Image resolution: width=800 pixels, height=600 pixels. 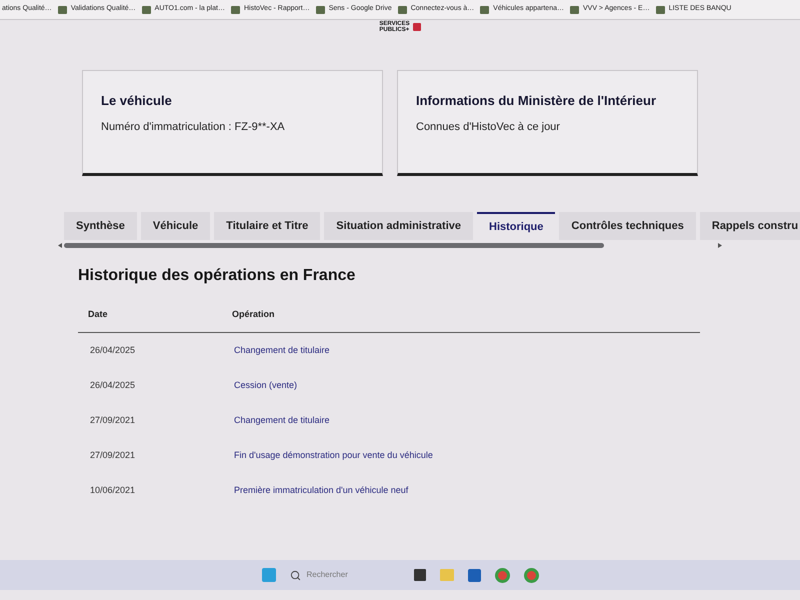 What do you see at coordinates (266, 385) in the screenshot?
I see `table-cell-text: Cession (vente)` at bounding box center [266, 385].